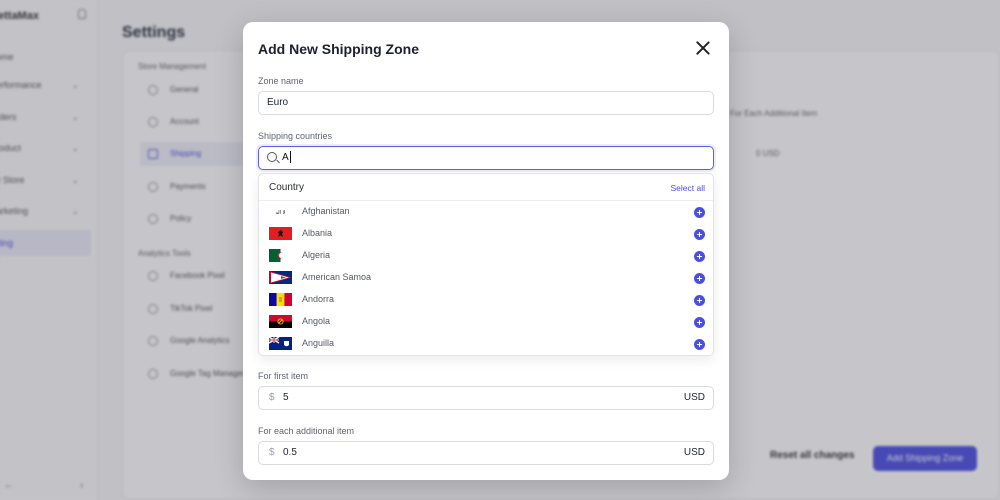  Describe the element at coordinates (295, 136) in the screenshot. I see `shipping-countries-label: Shipping countries` at that location.